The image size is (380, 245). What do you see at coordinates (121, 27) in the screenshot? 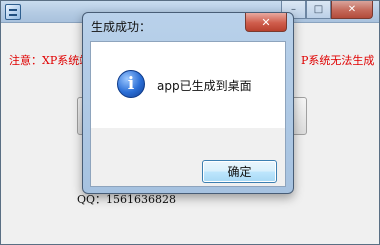
I see `dialog-title: 生成成功：` at bounding box center [121, 27].